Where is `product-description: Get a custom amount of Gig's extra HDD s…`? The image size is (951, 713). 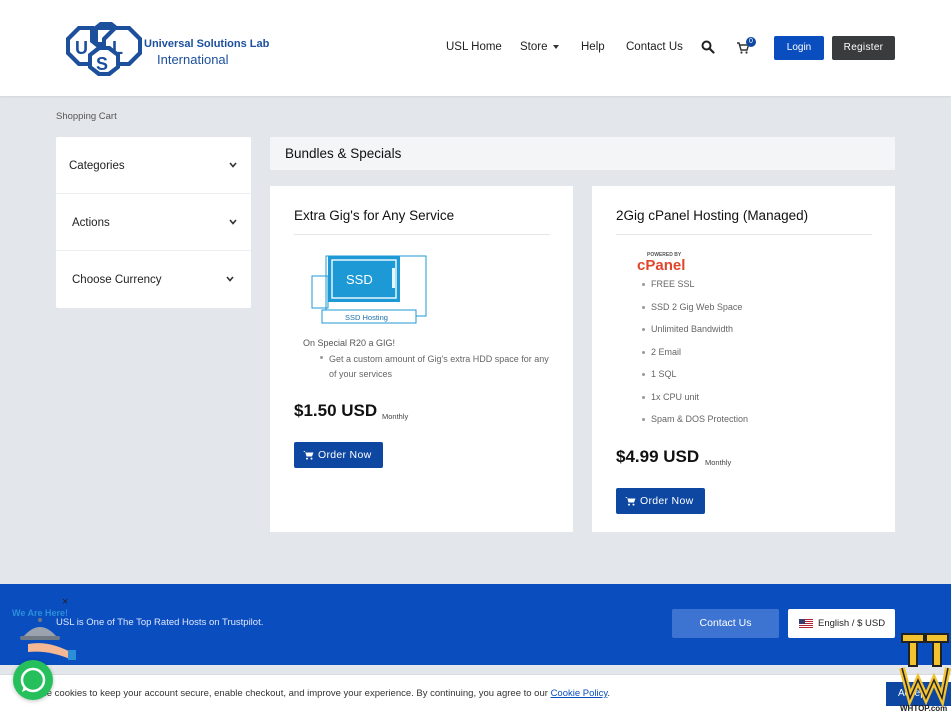 product-description: Get a custom amount of Gig's extra HDD s… is located at coordinates (439, 366).